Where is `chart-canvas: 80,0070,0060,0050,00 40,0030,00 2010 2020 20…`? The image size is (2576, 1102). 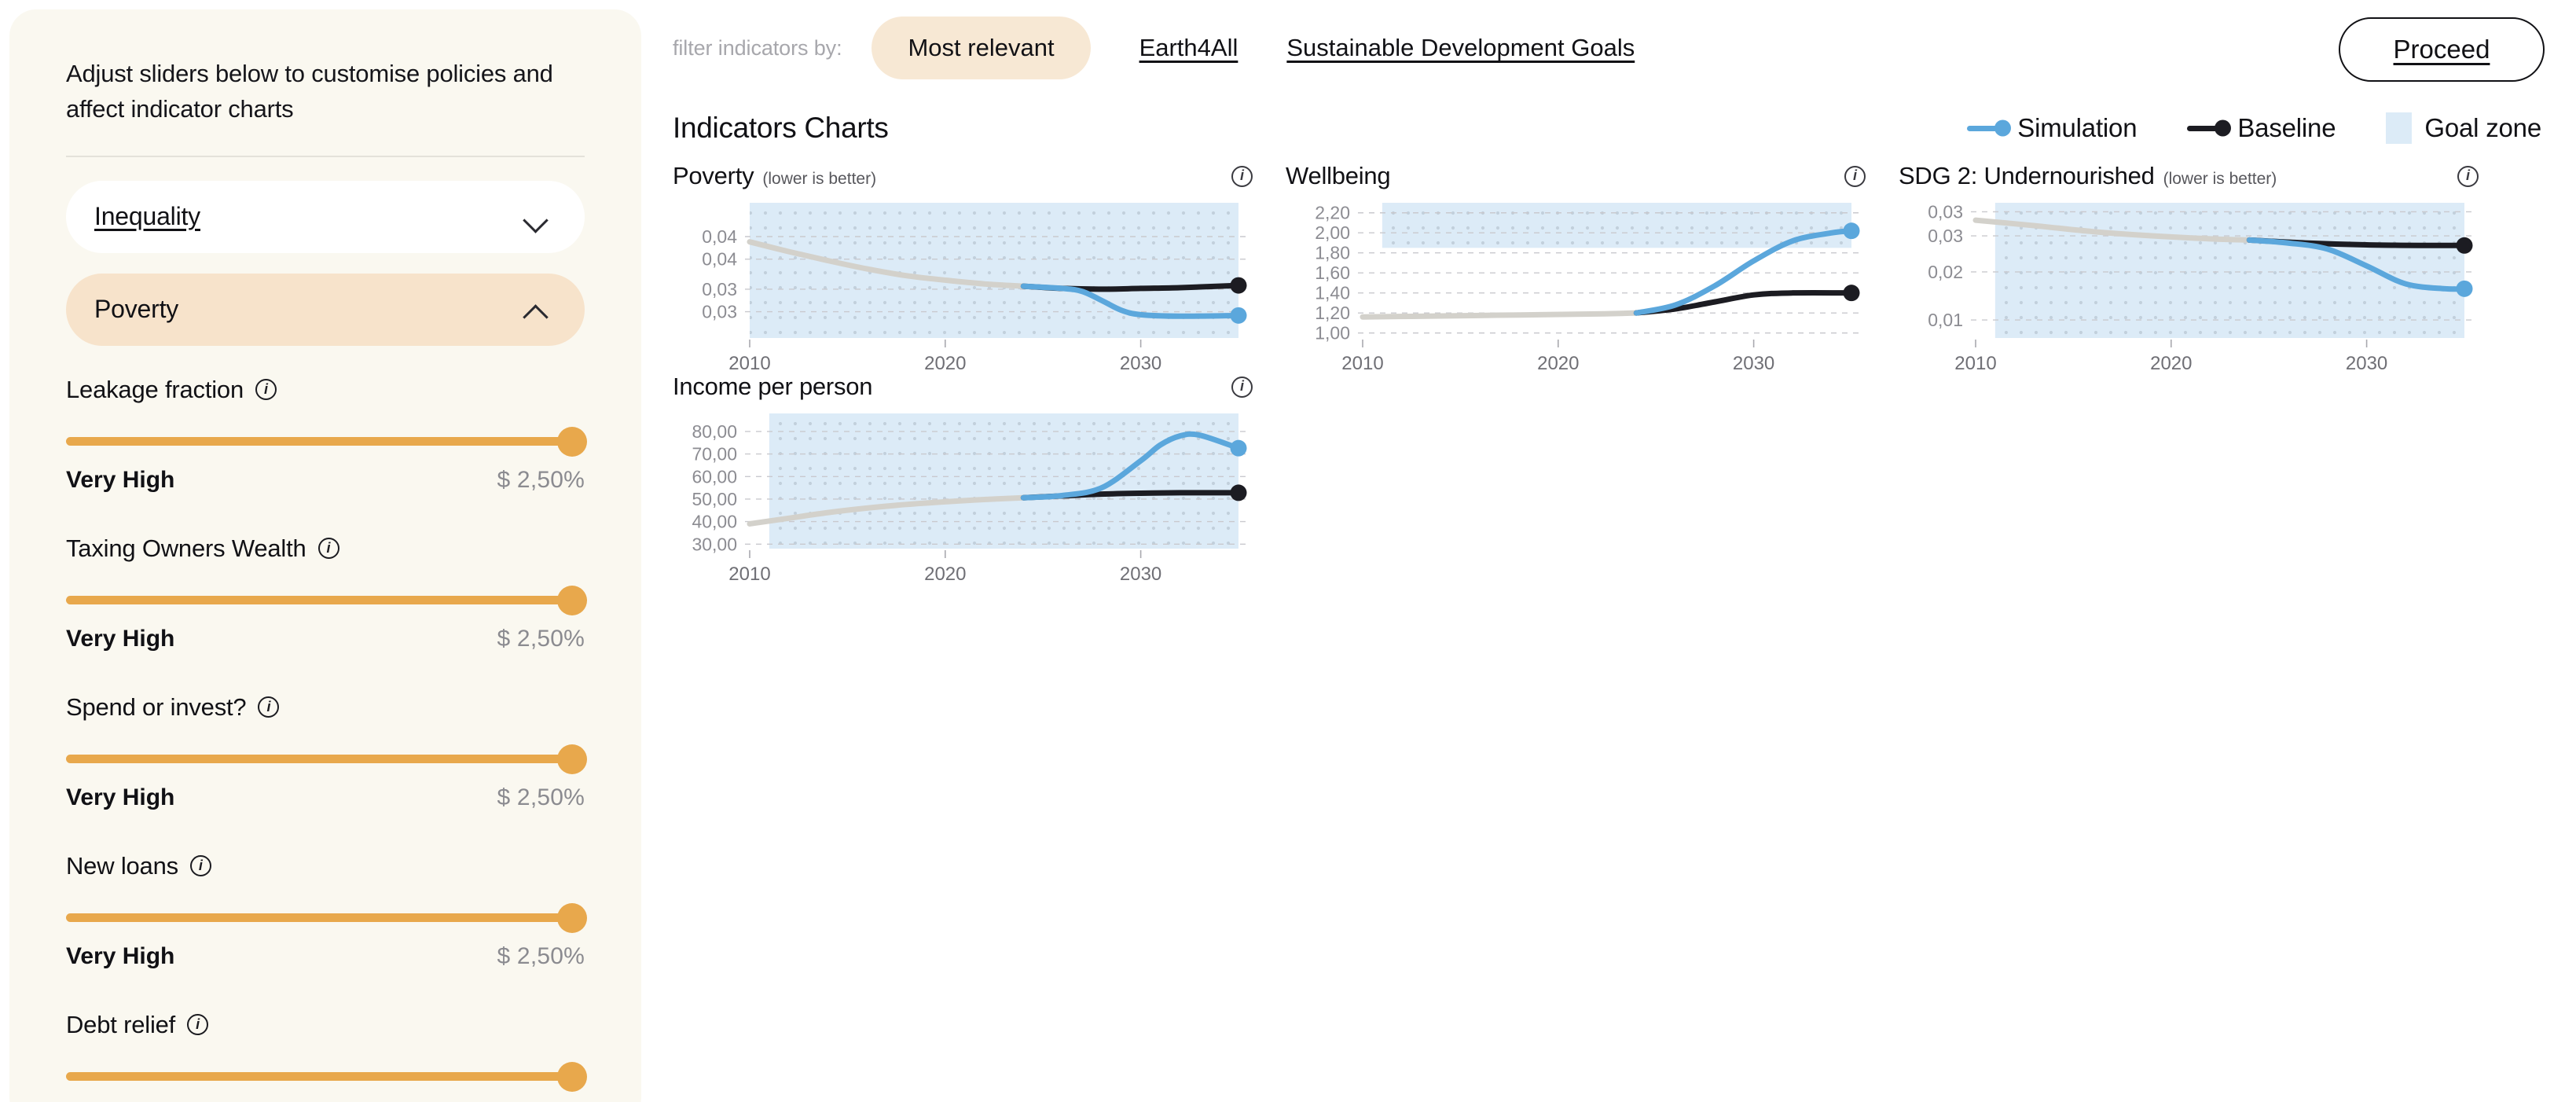 chart-canvas: 80,0070,0060,0050,00 40,0030,00 2010 2020 20… is located at coordinates (970, 499).